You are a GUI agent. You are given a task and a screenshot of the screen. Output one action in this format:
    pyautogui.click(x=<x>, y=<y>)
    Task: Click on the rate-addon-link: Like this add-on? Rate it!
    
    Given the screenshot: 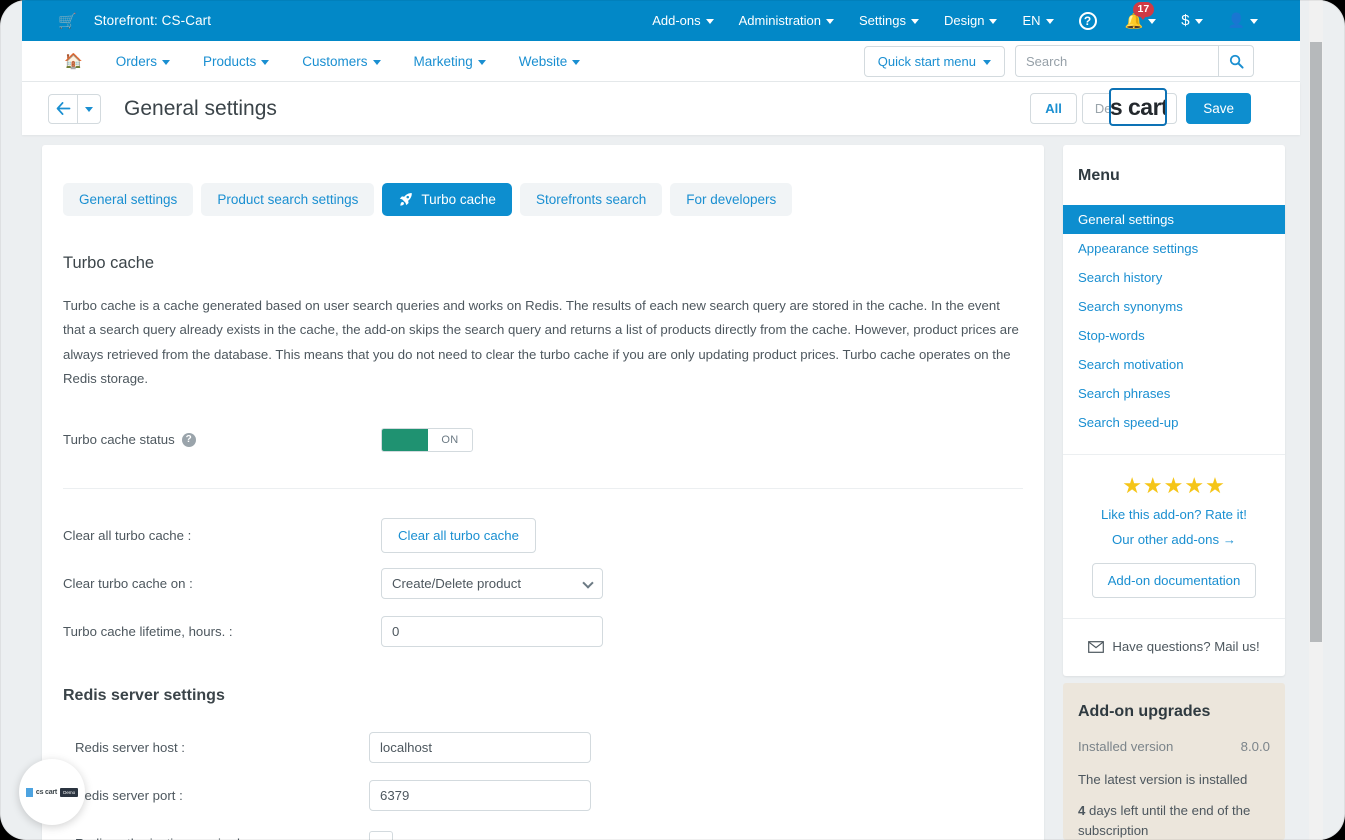 What is the action you would take?
    pyautogui.click(x=1174, y=514)
    